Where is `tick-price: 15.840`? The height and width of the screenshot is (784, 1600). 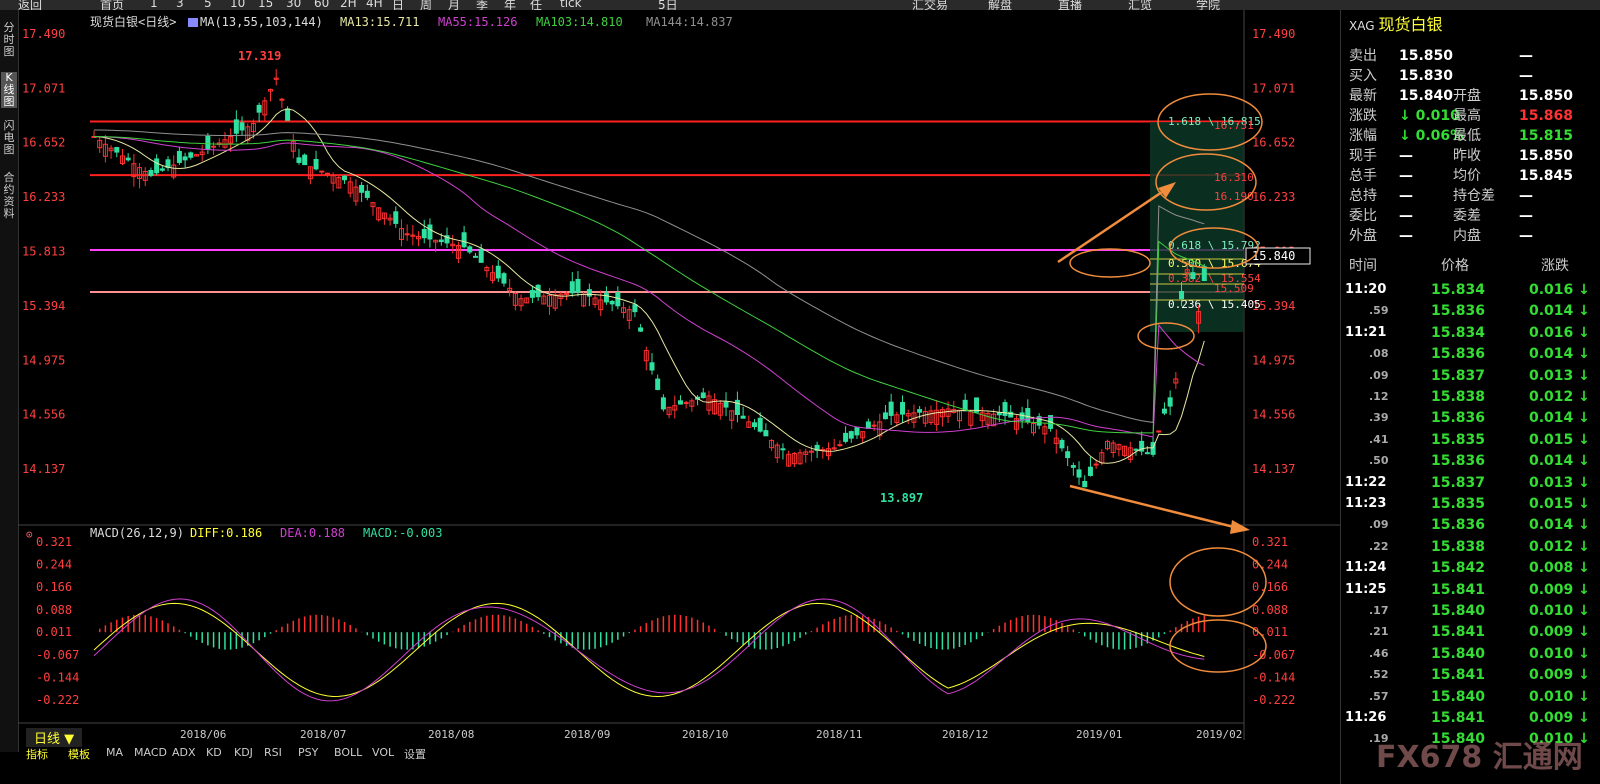
tick-price: 15.840 is located at coordinates (1458, 611).